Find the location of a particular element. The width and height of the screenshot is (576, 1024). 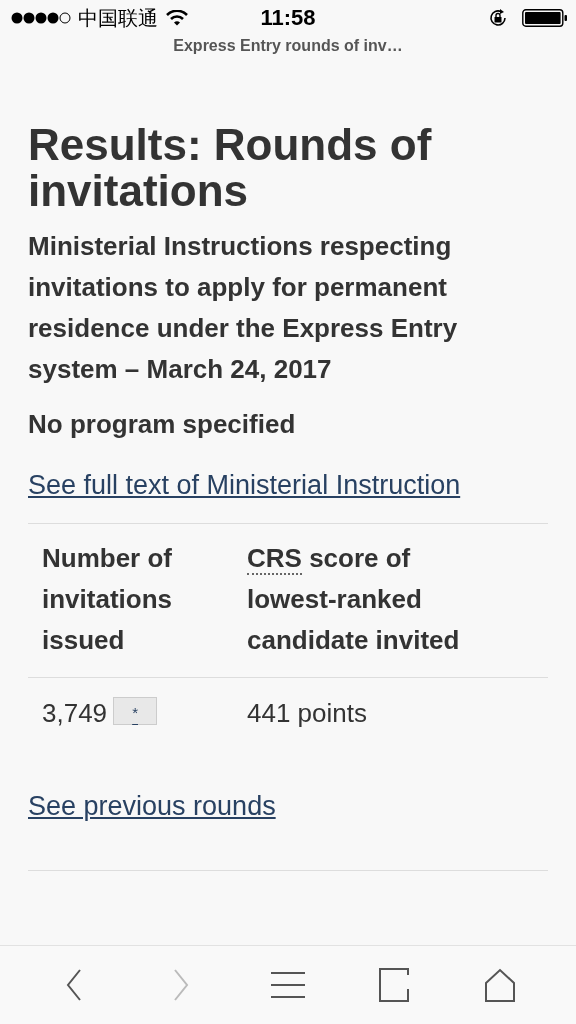

column-header: Number of invitations issued is located at coordinates (107, 599).